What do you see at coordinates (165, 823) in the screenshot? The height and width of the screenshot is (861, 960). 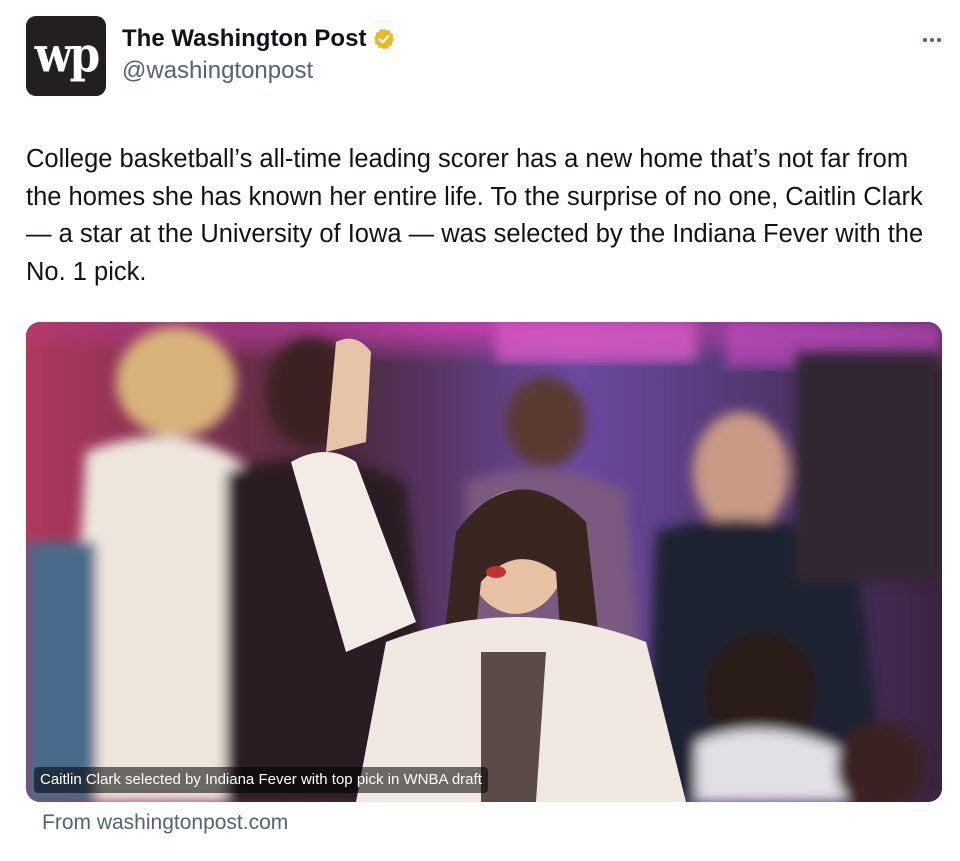 I see `card-source-link: From washingtonpost.com` at bounding box center [165, 823].